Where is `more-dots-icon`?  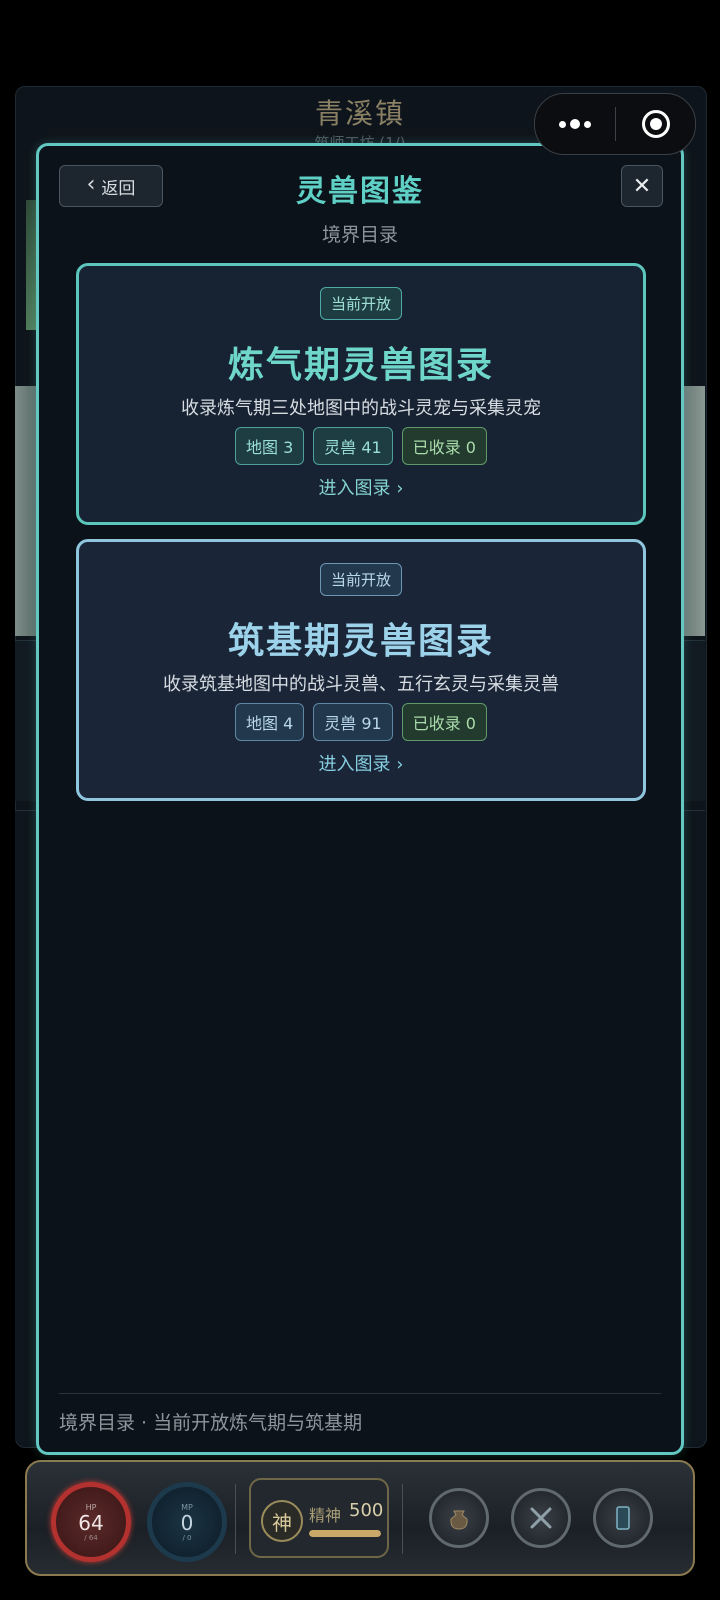 more-dots-icon is located at coordinates (575, 124).